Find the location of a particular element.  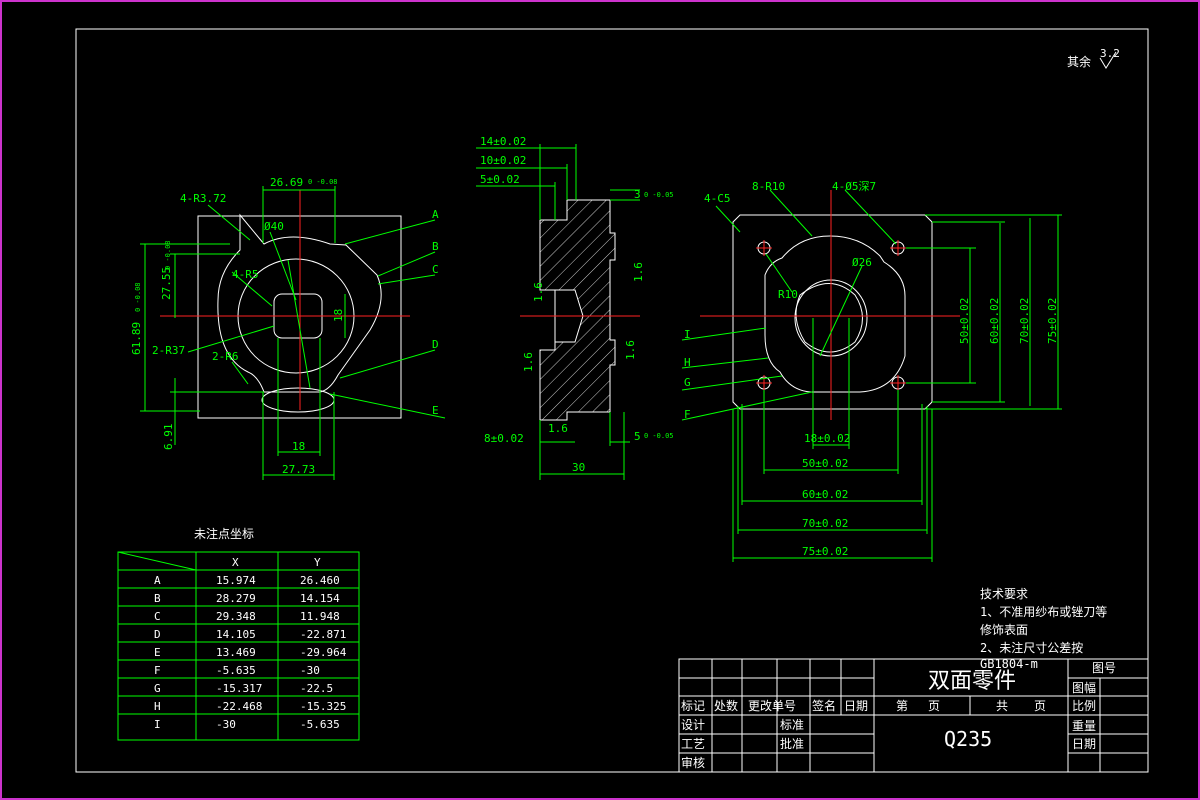

coord-y-value: -29.964 is located at coordinates (323, 652).